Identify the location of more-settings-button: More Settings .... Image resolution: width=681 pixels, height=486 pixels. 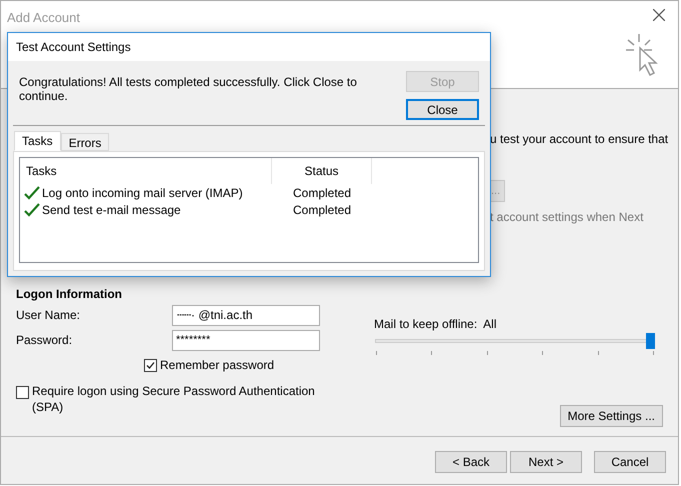
(611, 416).